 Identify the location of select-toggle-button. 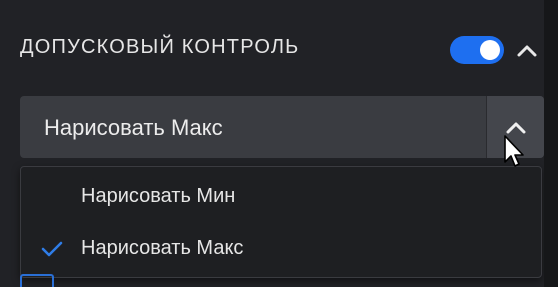
(515, 127).